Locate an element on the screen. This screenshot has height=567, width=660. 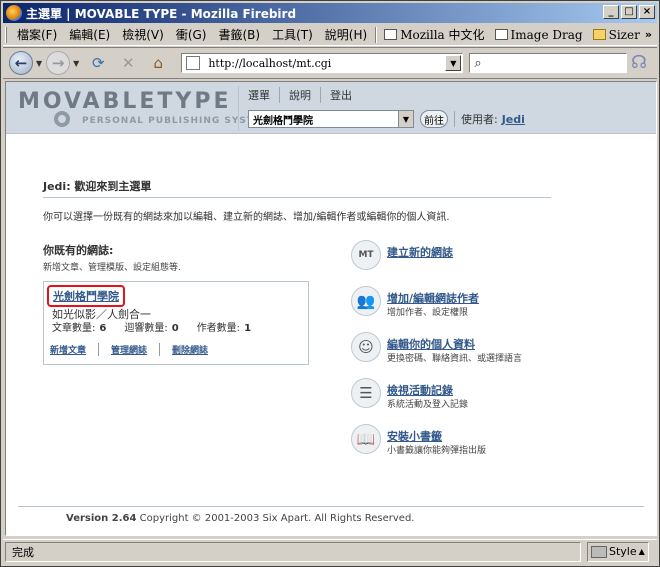
profile-icon: ☺ is located at coordinates (366, 347).